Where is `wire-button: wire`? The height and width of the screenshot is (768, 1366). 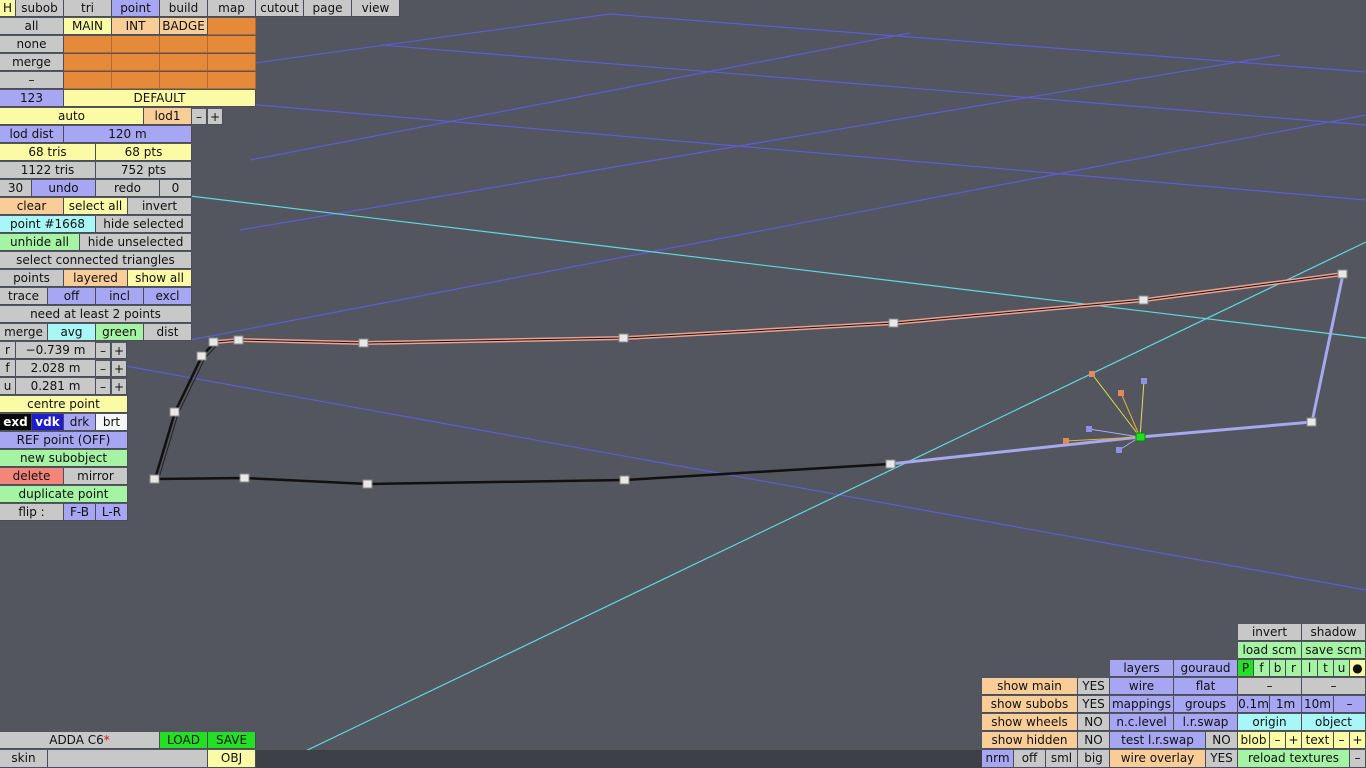 wire-button: wire is located at coordinates (1142, 686).